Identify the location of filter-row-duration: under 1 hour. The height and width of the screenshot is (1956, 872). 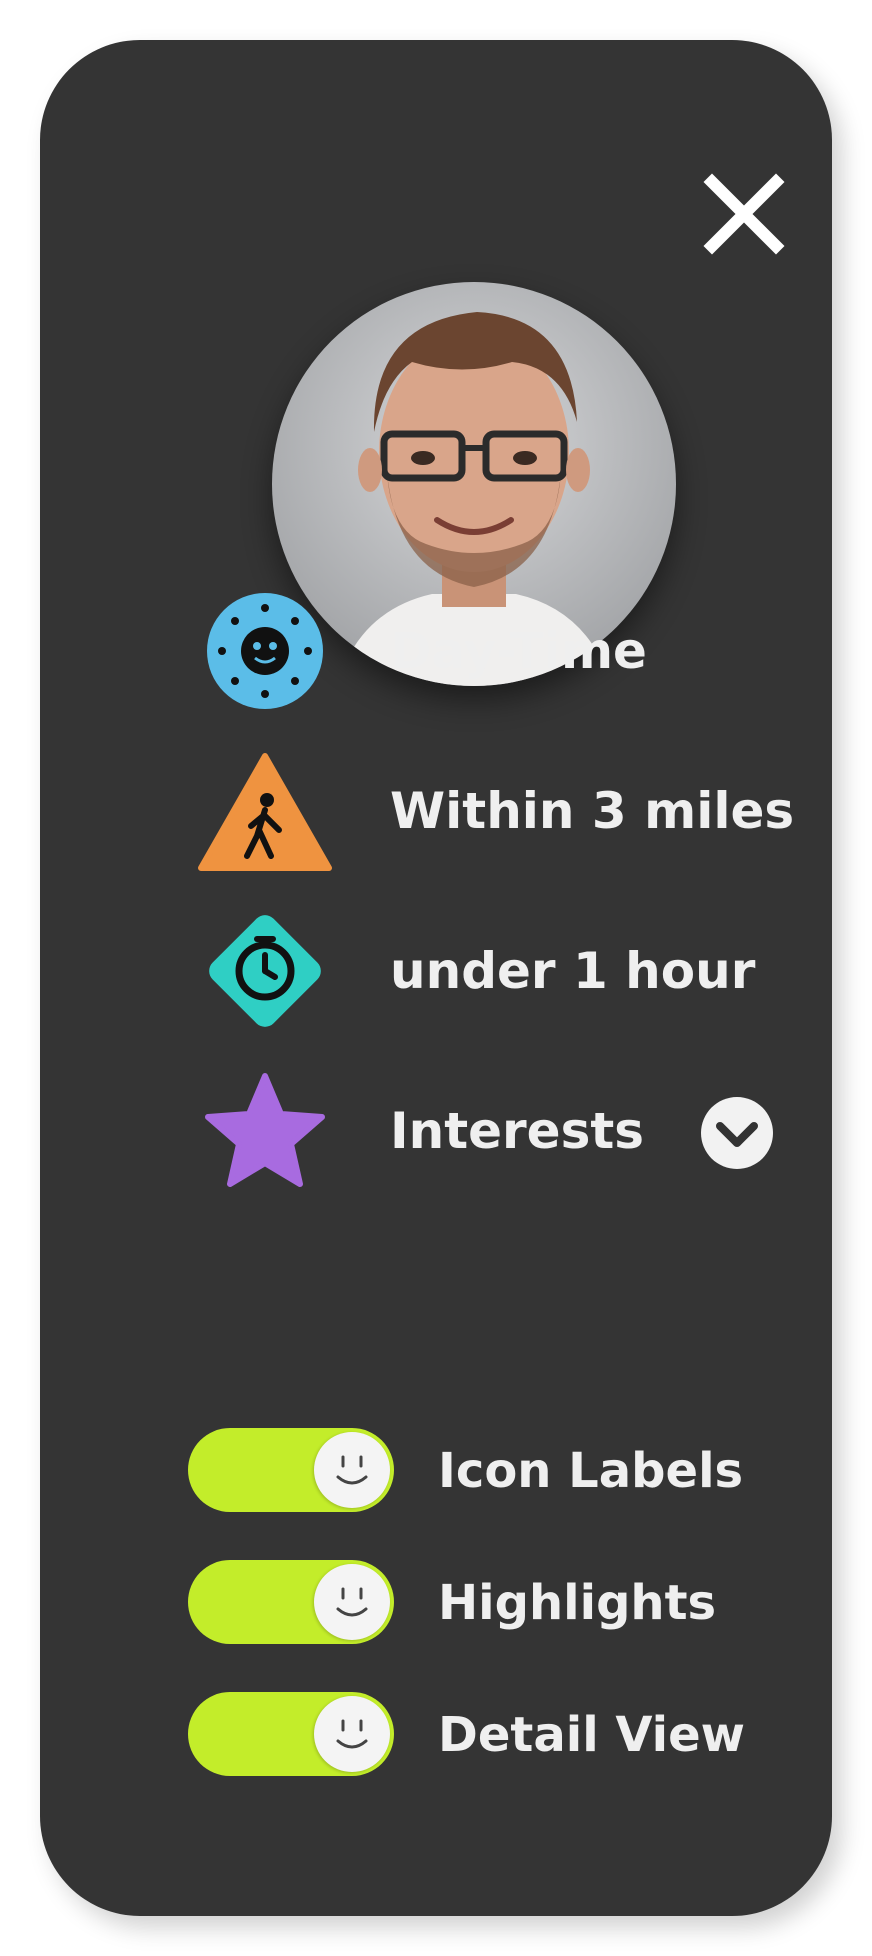
(495, 971).